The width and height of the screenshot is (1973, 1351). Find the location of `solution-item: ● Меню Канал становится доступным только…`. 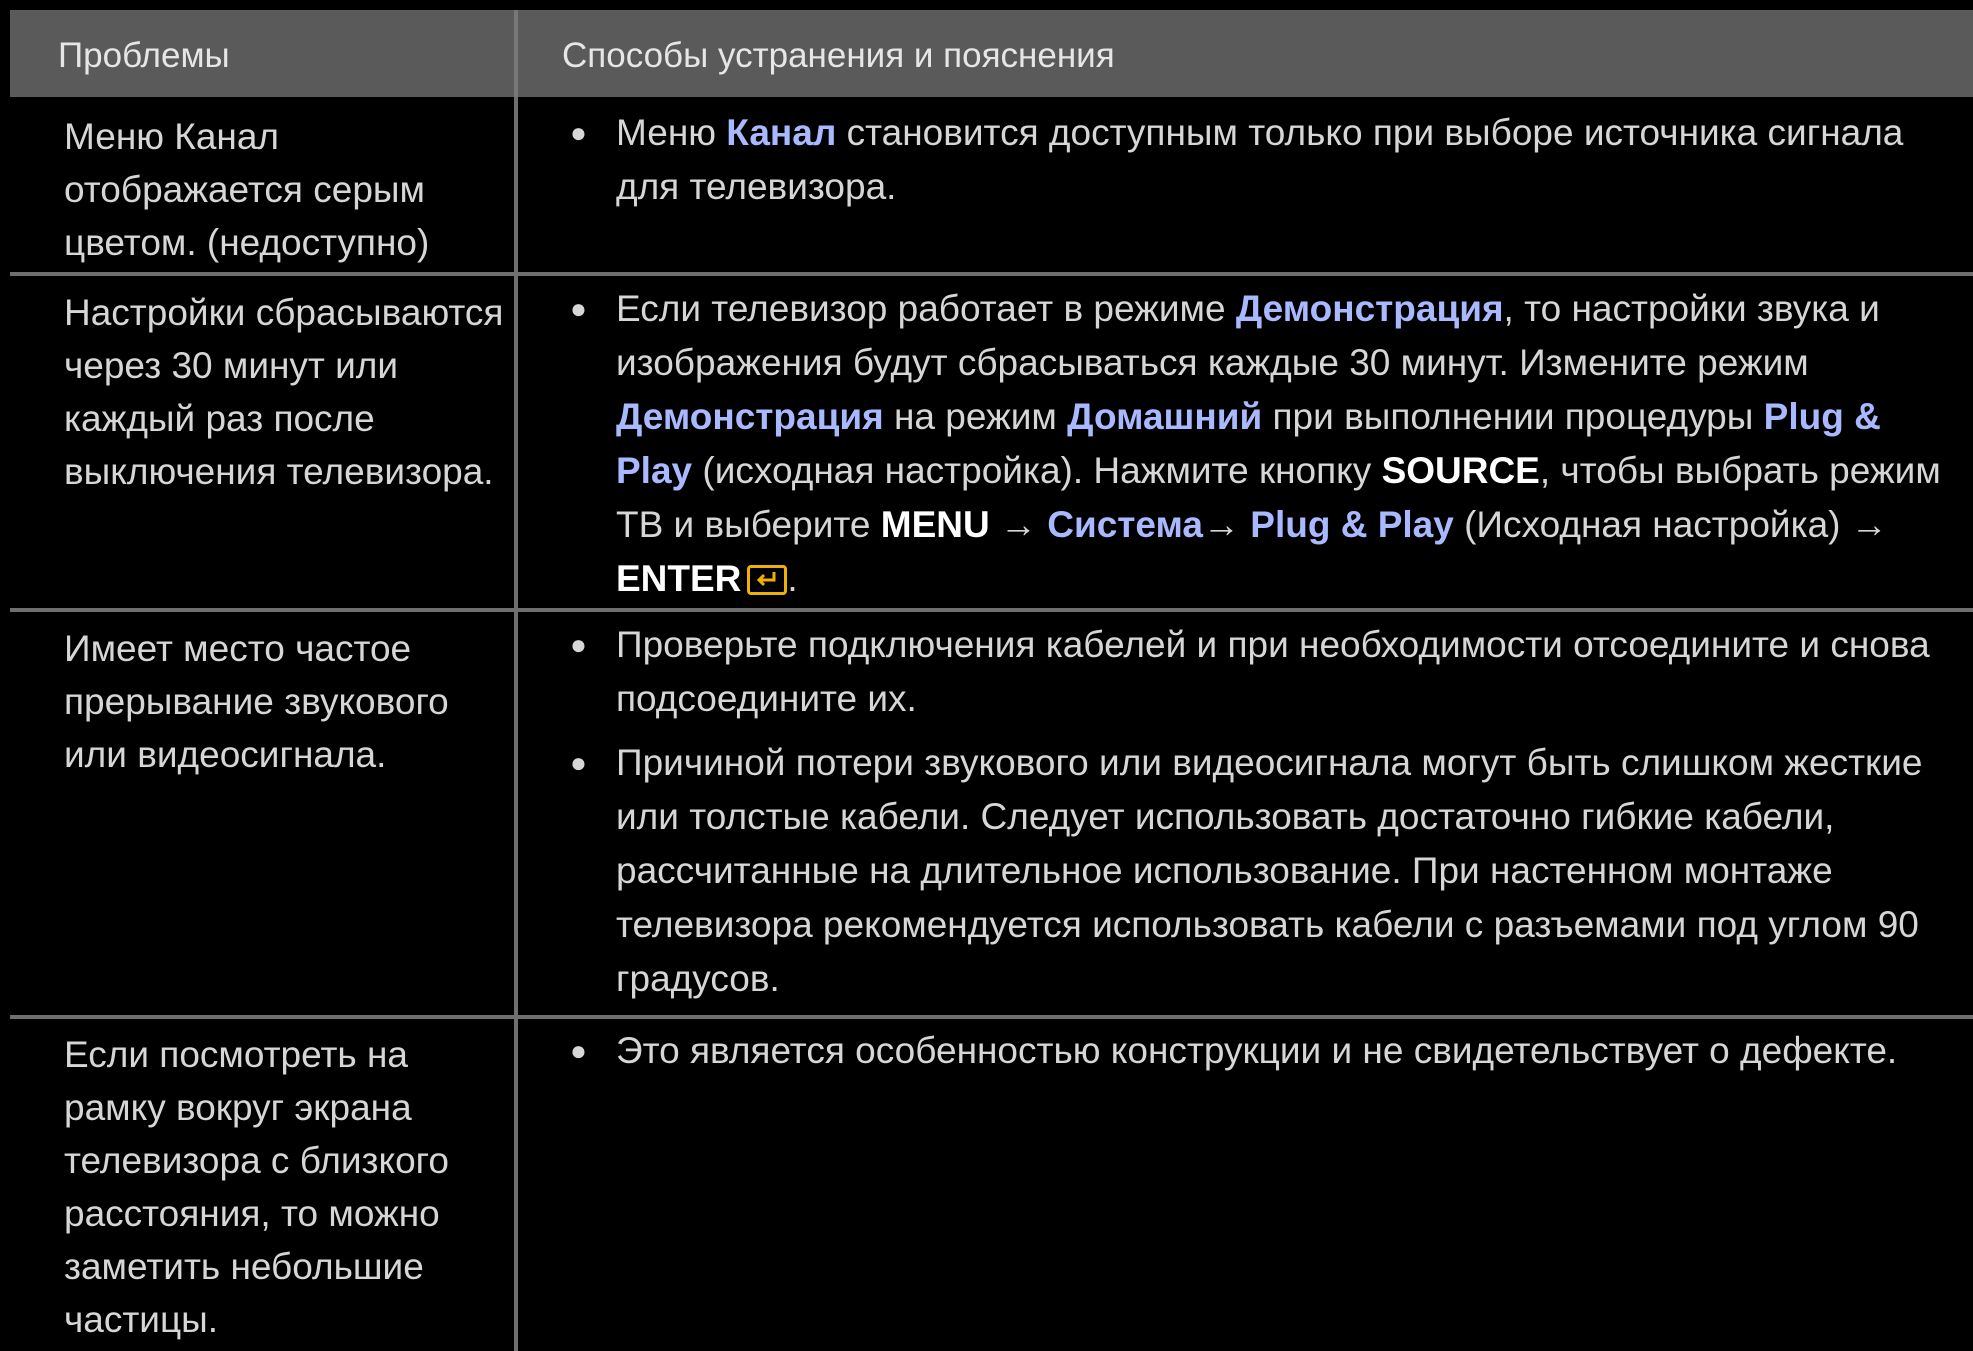

solution-item: ● Меню Канал становится доступным только… is located at coordinates (1256, 160).